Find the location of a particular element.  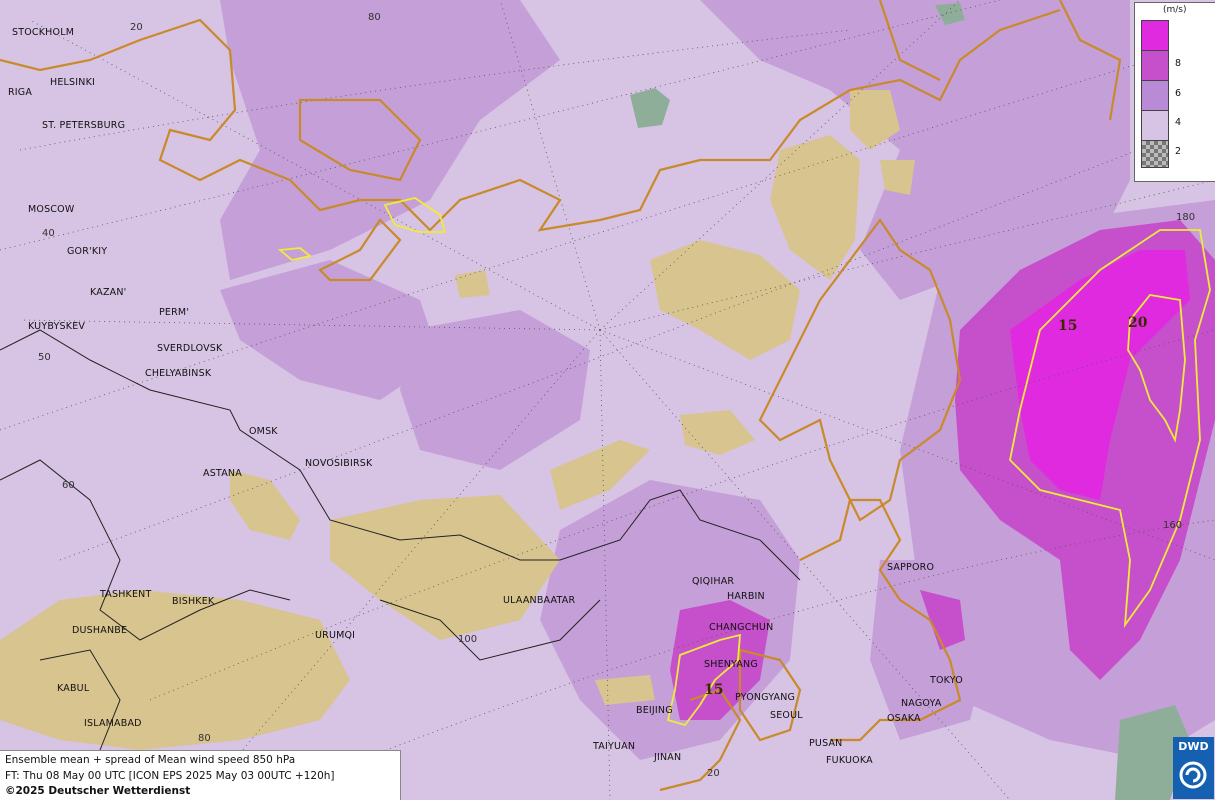

legend-level: 6 is located at coordinates (1178, 93).